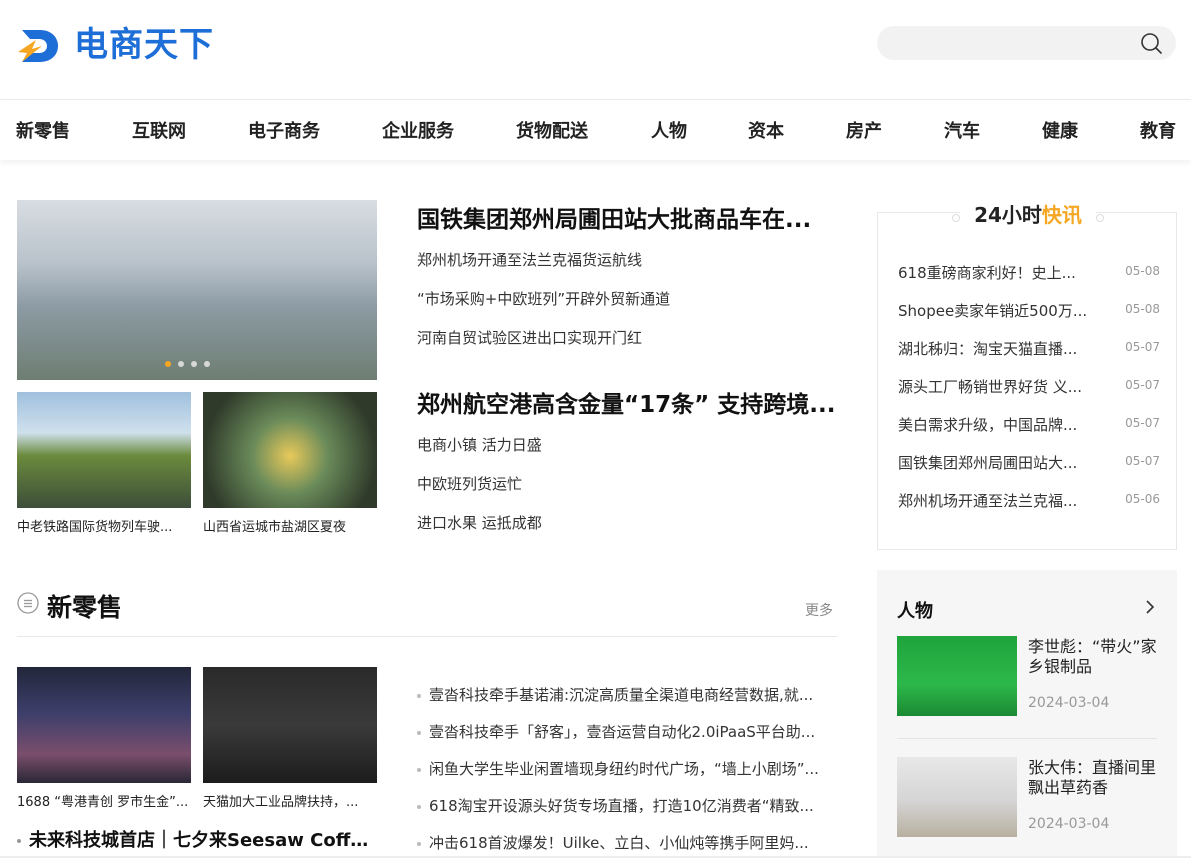  Describe the element at coordinates (1095, 657) in the screenshot. I see `person-name-link: 李世彪：“带火”家乡银制品` at that location.